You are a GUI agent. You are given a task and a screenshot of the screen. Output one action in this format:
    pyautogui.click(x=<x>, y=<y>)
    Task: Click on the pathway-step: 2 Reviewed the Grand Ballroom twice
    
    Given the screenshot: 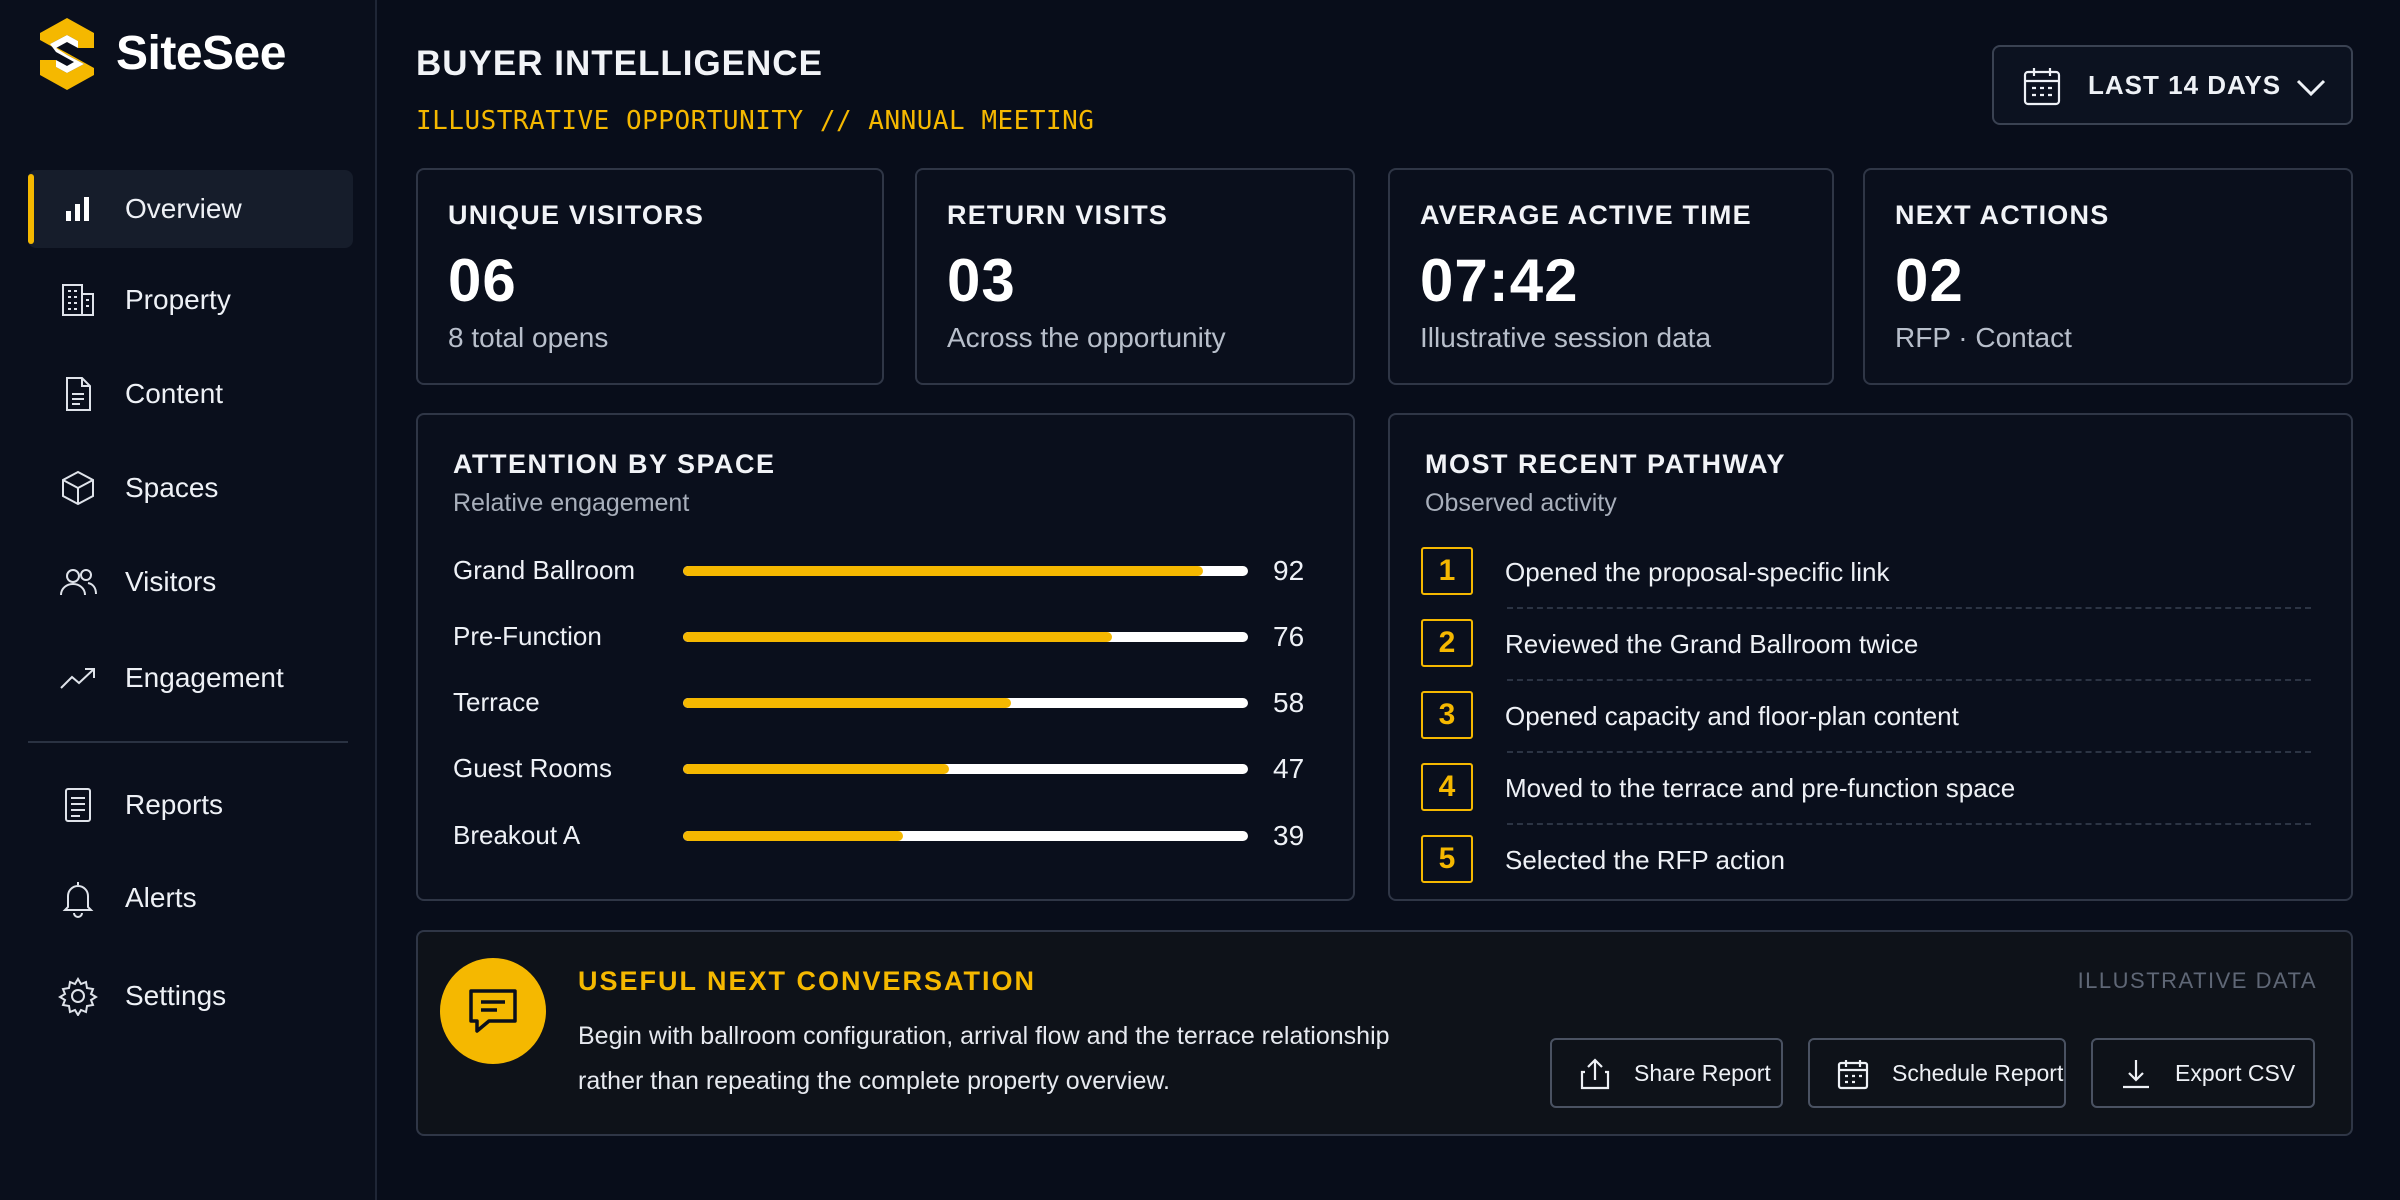 What is the action you would take?
    pyautogui.click(x=1866, y=645)
    